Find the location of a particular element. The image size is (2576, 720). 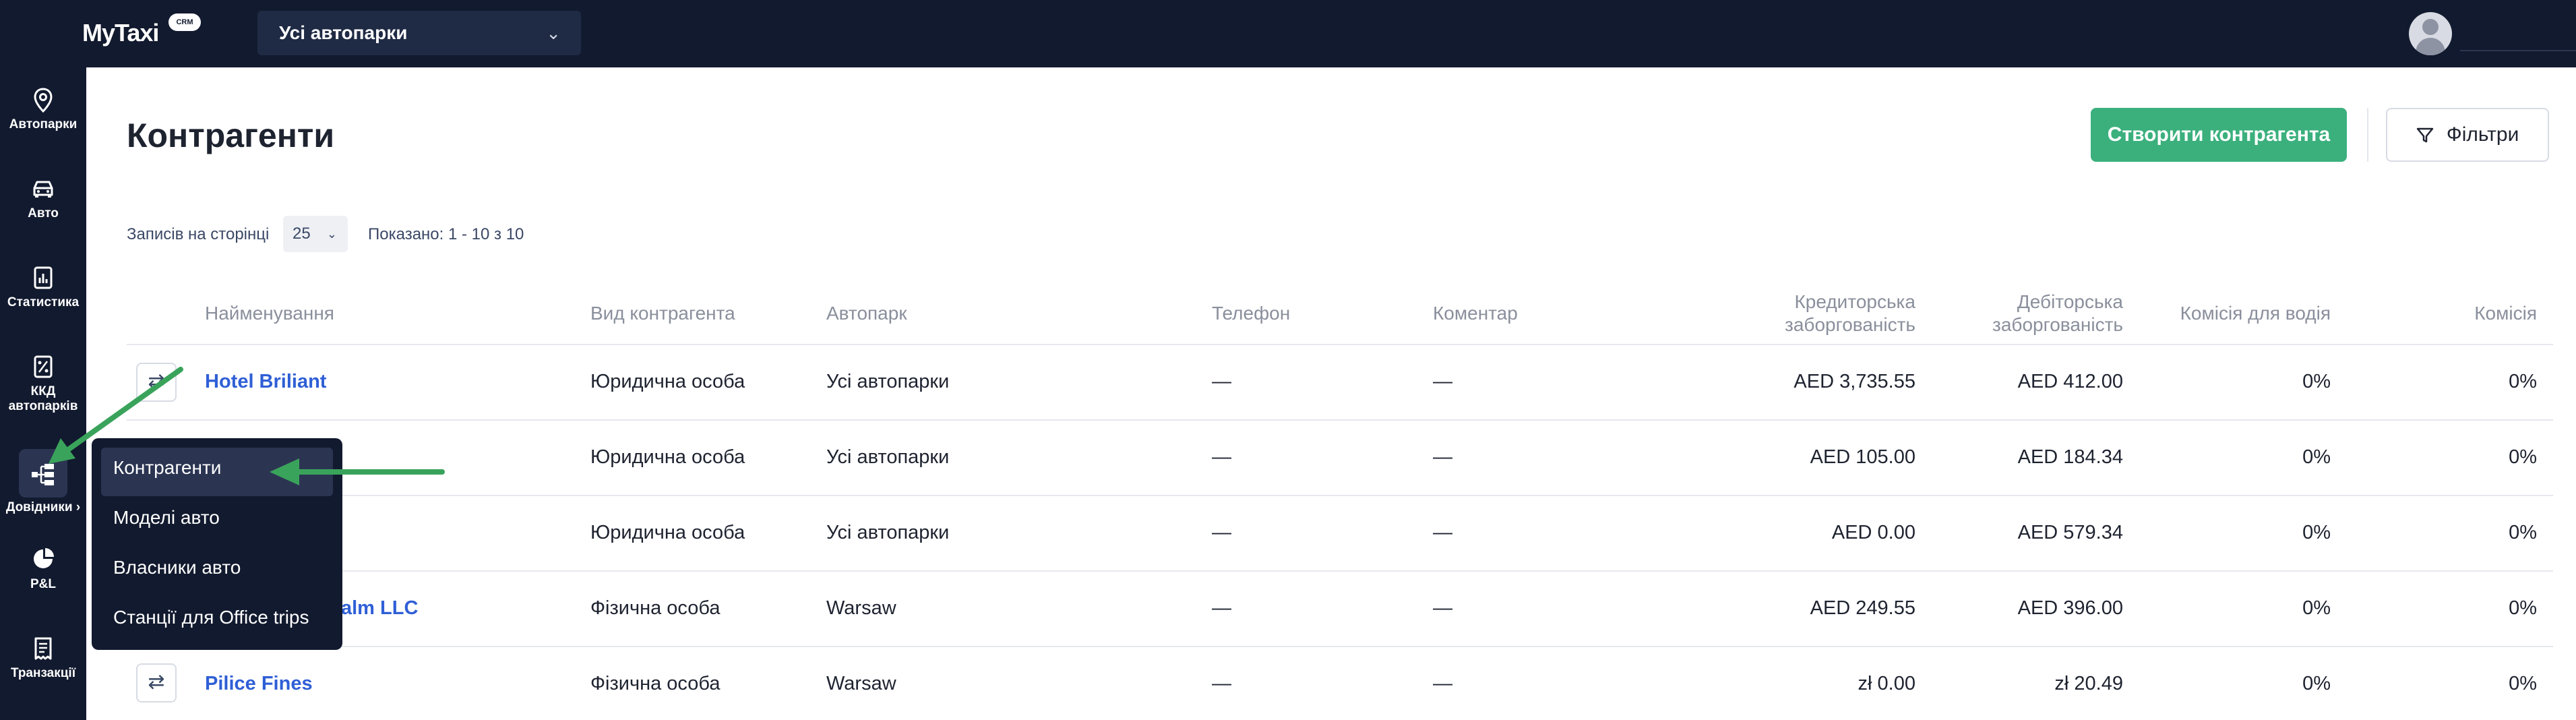

col-header-debit-line2: заборгованість is located at coordinates (2057, 324).